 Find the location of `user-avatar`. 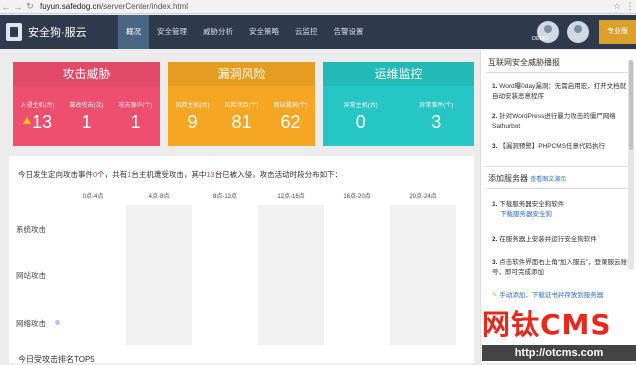

user-avatar is located at coordinates (578, 32).